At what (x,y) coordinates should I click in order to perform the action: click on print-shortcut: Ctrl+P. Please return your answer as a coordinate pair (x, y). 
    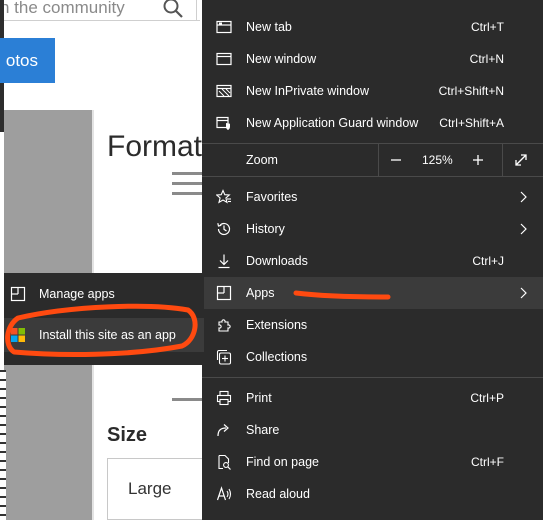
    Looking at the image, I should click on (487, 398).